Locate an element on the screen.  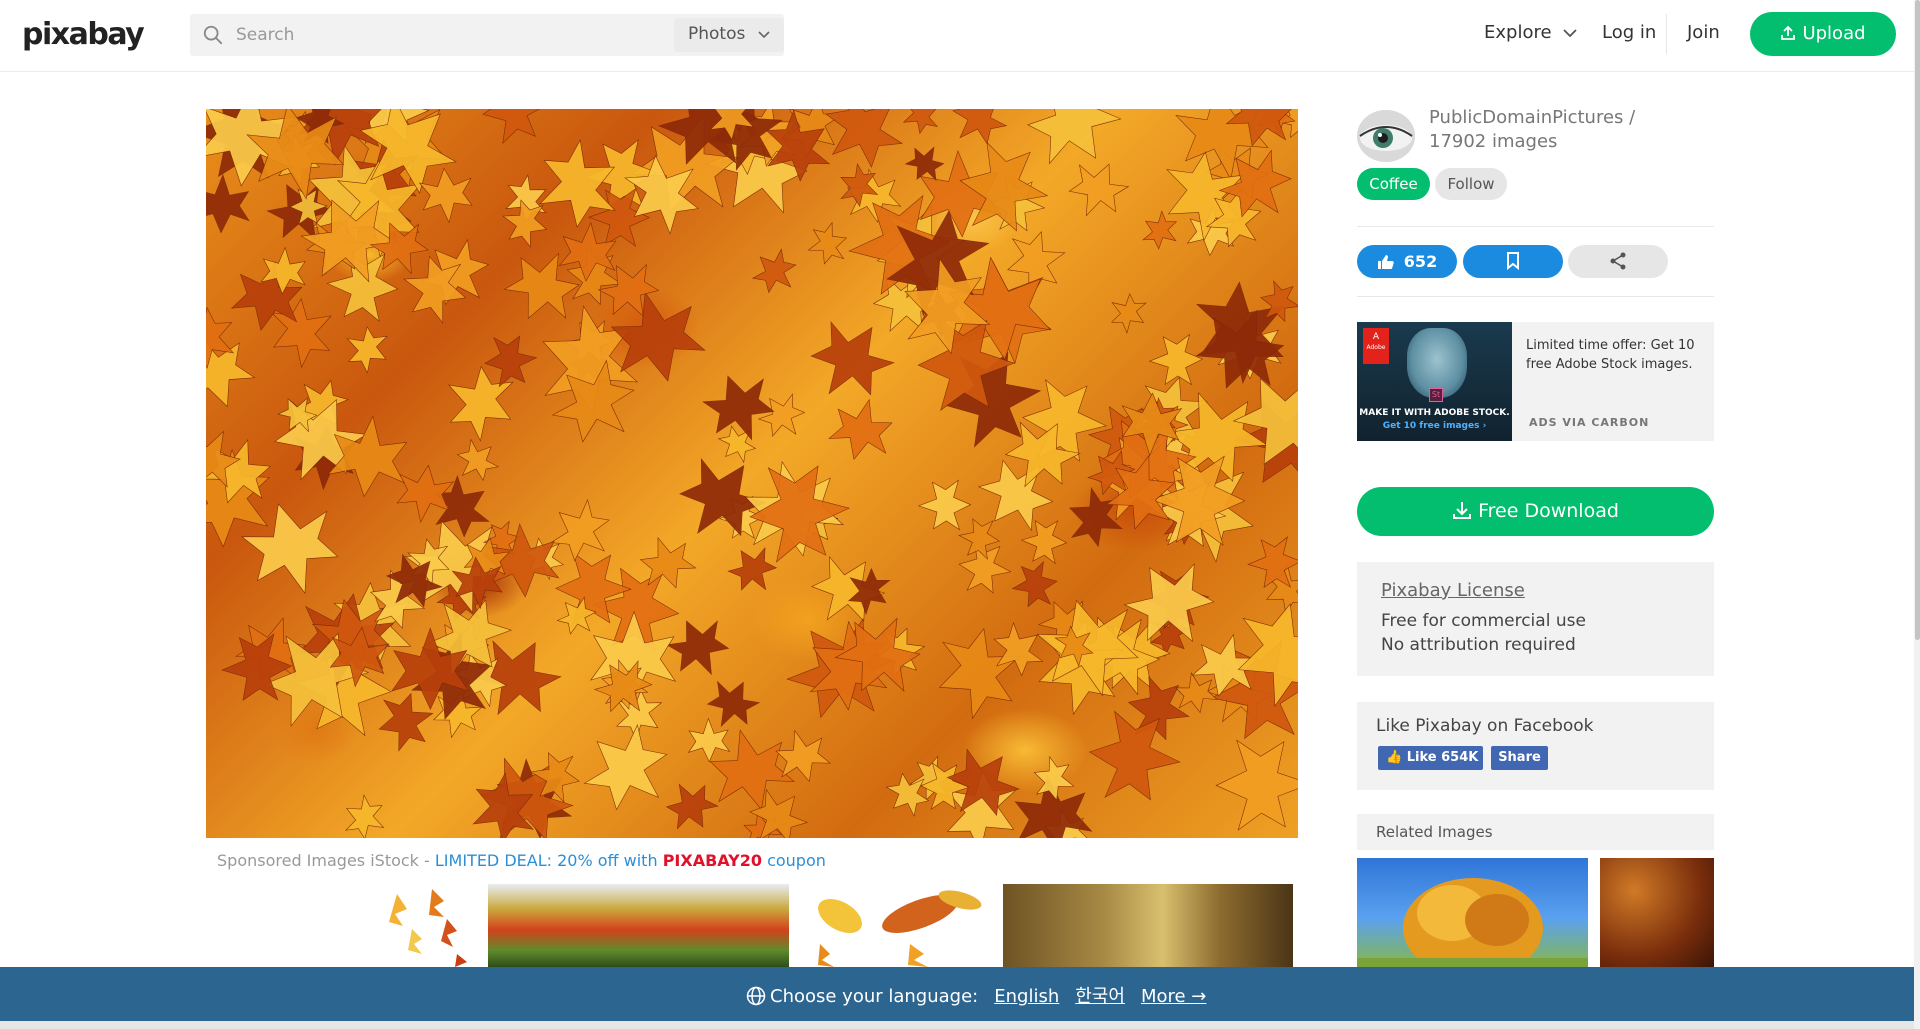
search-icon is located at coordinates (213, 35).